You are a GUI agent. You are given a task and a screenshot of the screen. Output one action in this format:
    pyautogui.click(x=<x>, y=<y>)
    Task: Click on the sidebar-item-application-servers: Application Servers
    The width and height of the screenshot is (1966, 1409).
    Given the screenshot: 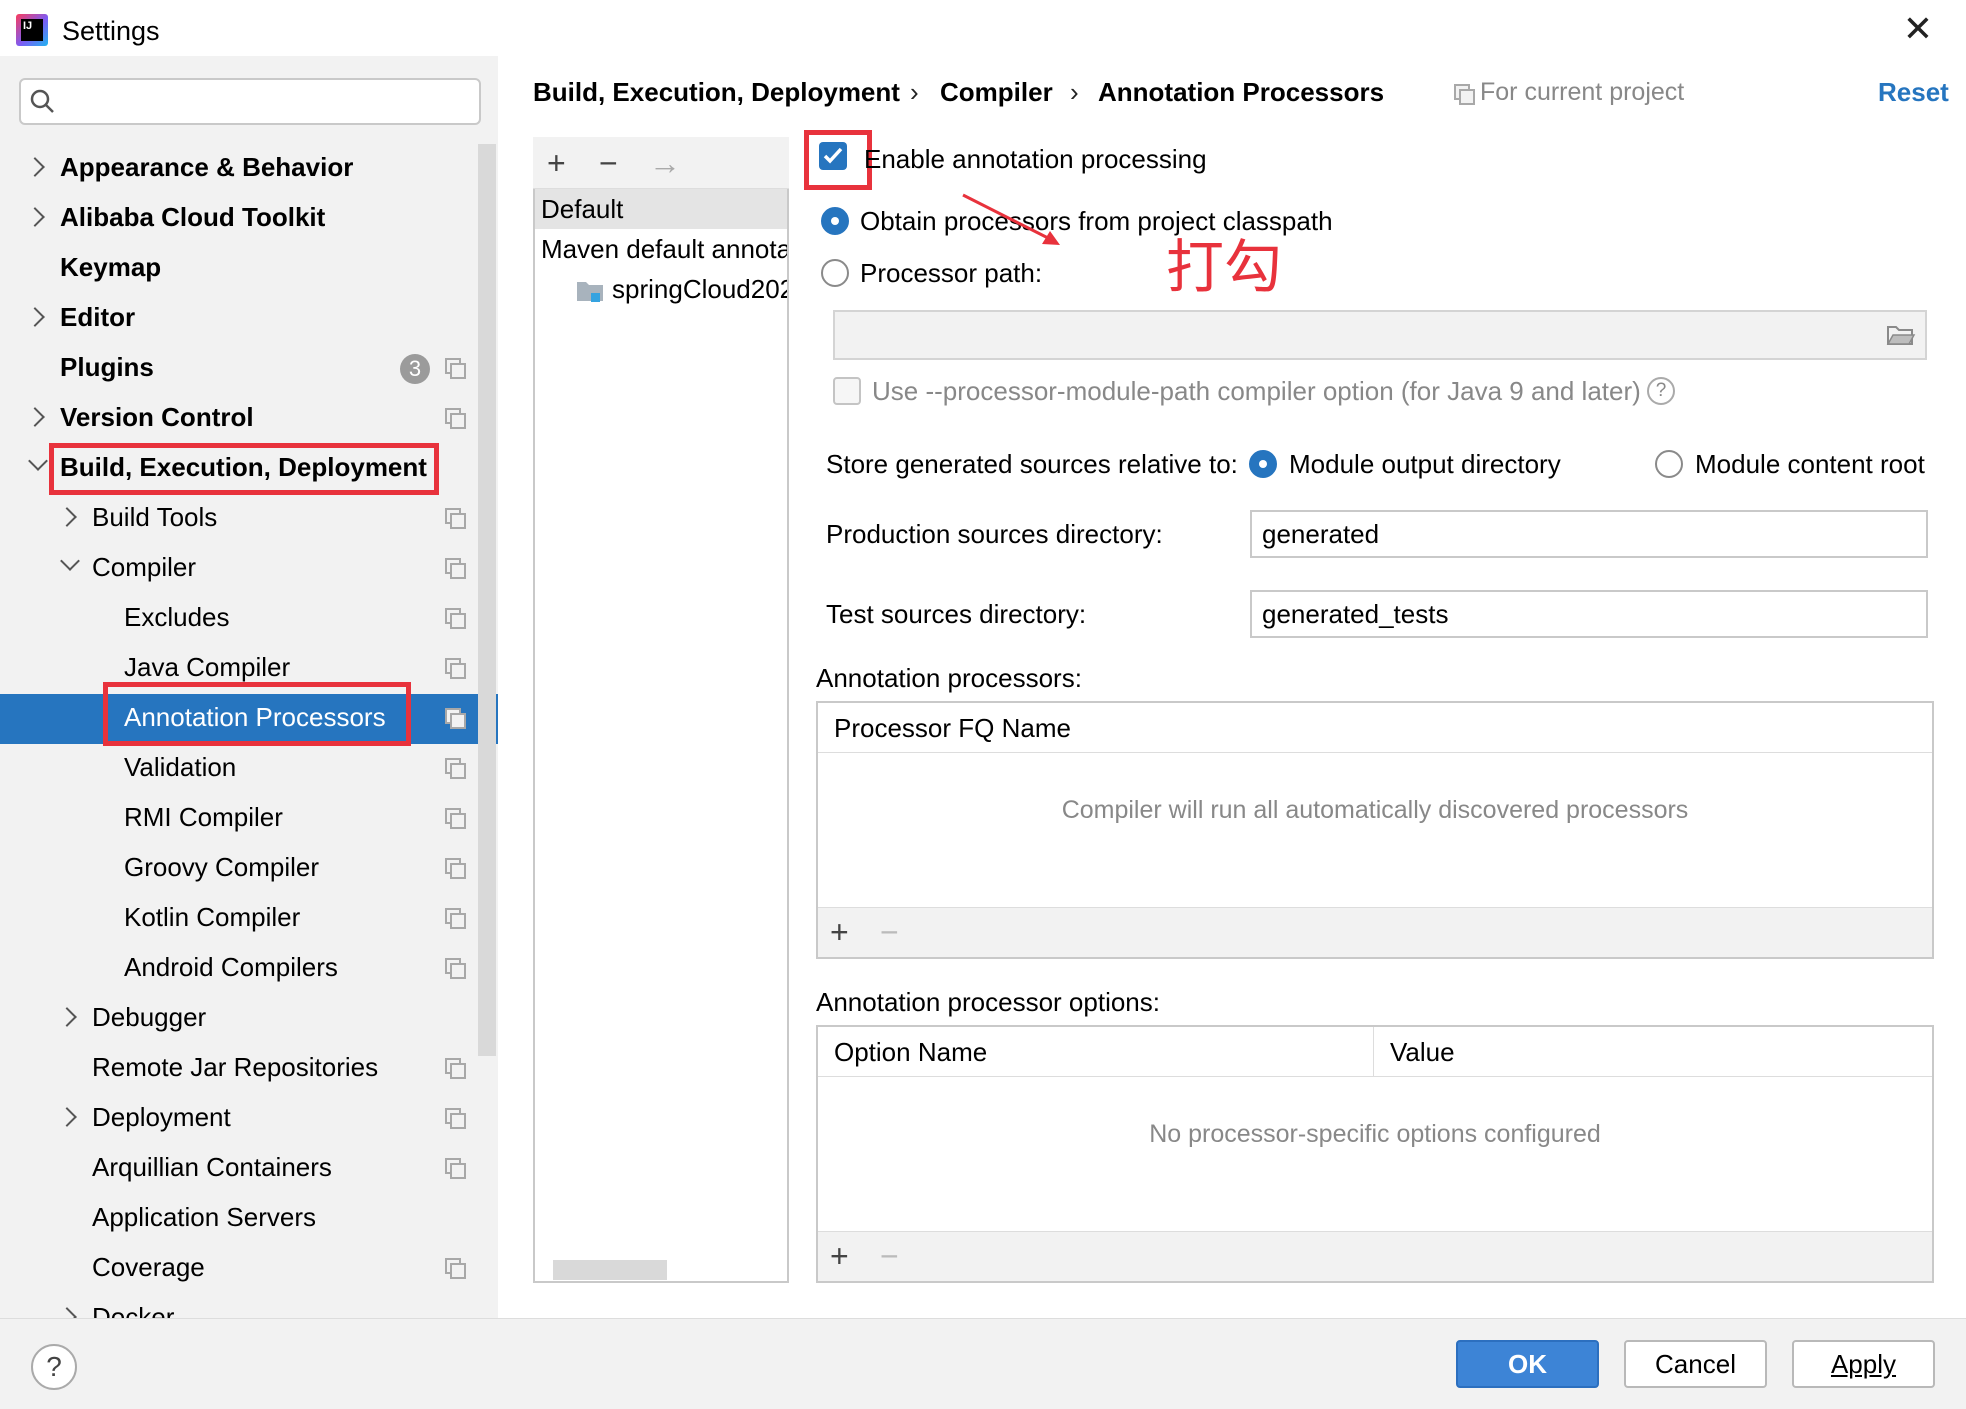 What is the action you would take?
    pyautogui.click(x=204, y=1217)
    